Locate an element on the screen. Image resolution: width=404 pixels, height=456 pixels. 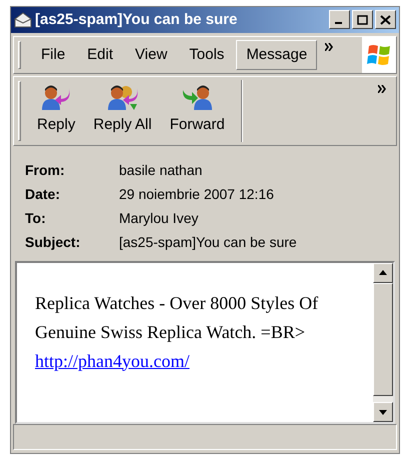
maximize-icon is located at coordinates (362, 19).